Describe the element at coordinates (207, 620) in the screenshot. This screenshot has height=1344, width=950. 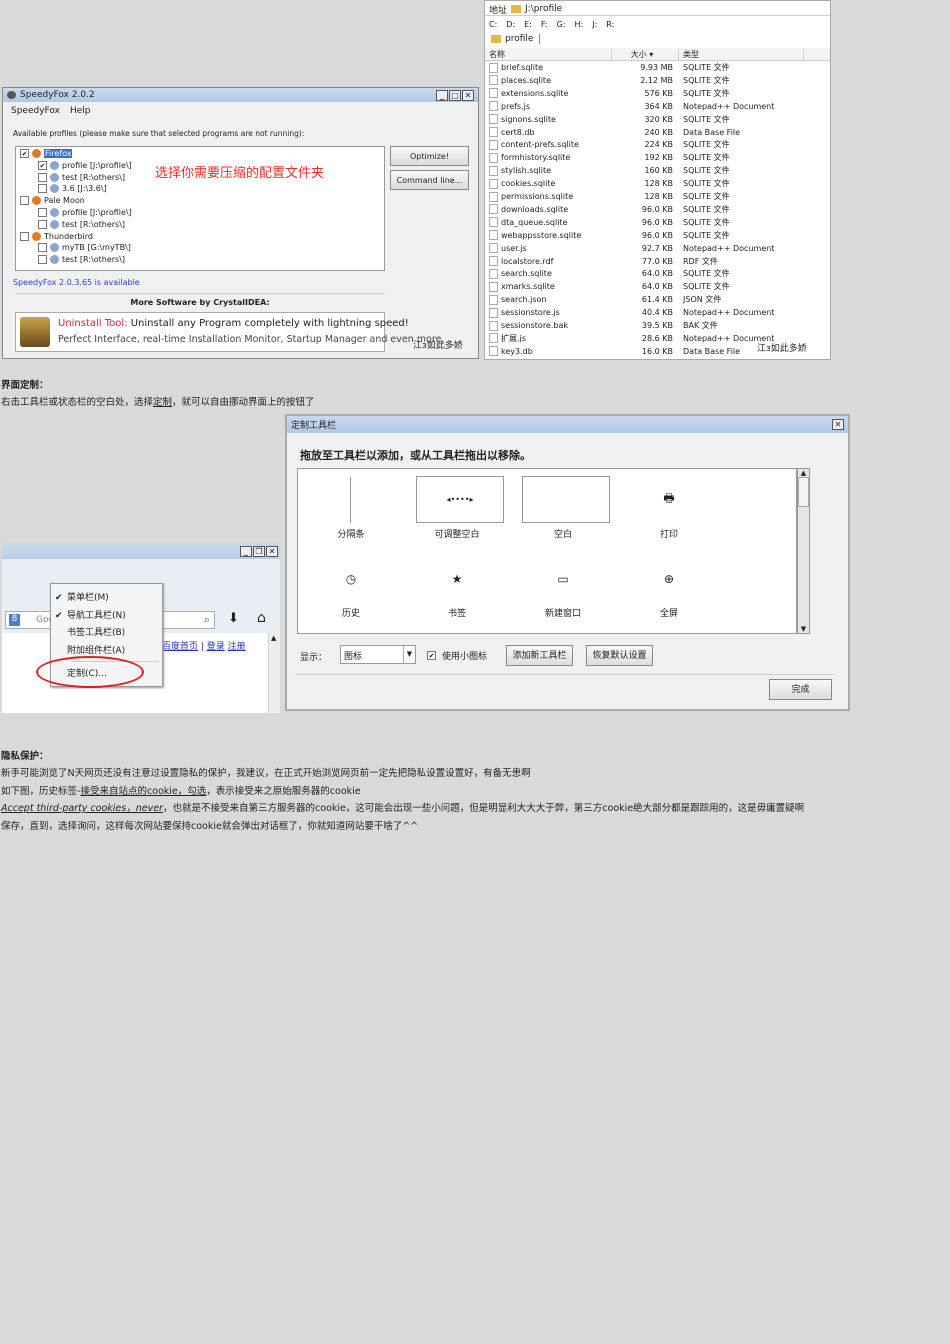
I see `search-icon: ⌕` at that location.